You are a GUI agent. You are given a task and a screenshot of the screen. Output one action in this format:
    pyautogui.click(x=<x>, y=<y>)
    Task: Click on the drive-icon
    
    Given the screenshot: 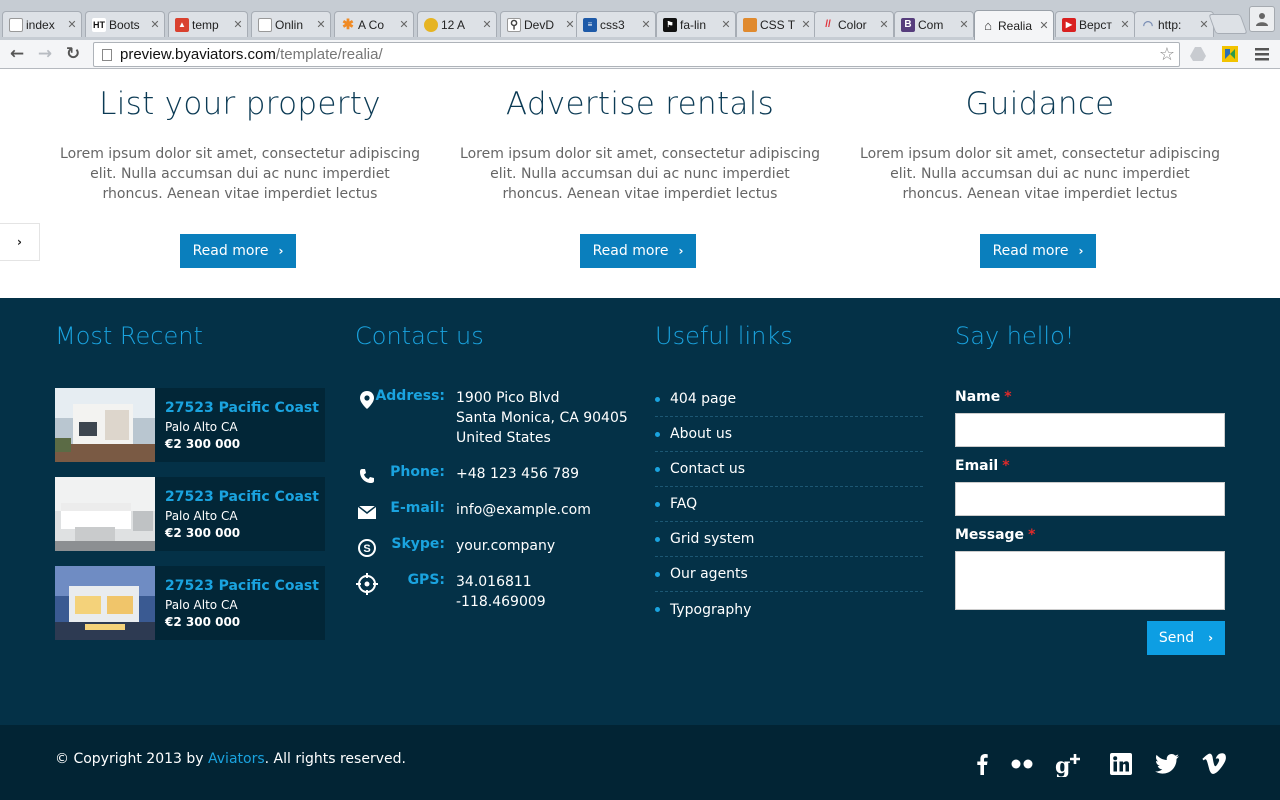 What is the action you would take?
    pyautogui.click(x=1198, y=54)
    